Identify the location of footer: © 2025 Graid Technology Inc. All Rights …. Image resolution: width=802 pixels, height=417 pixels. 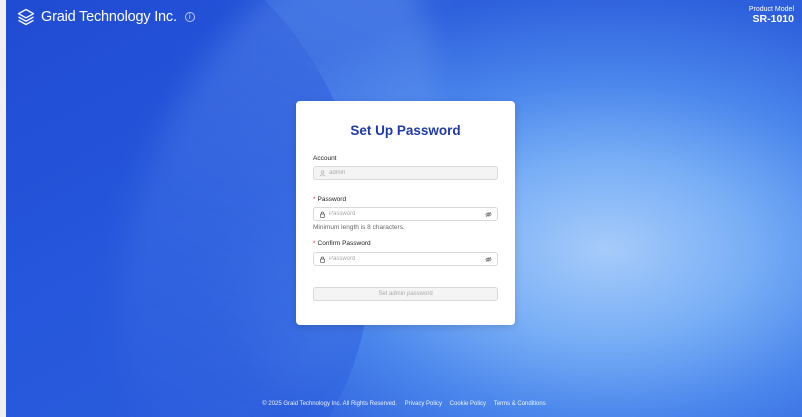
(404, 404).